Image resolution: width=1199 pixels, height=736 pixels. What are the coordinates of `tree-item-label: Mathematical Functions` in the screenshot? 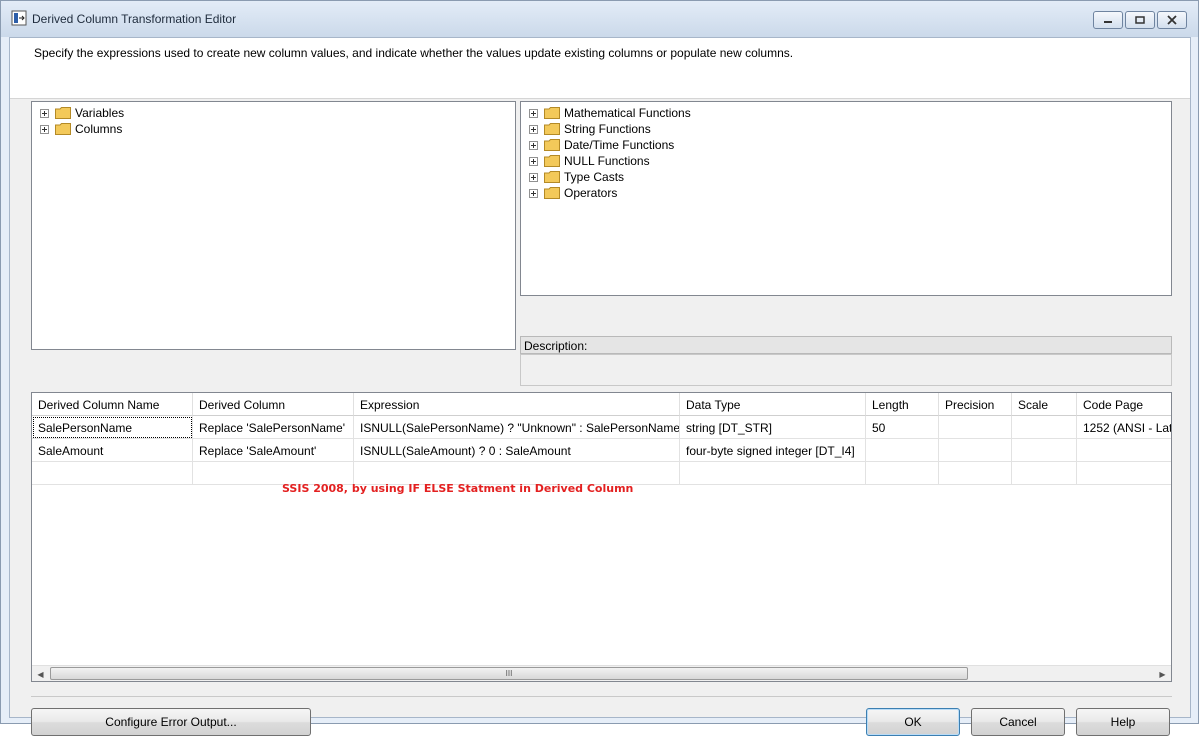 It's located at (627, 113).